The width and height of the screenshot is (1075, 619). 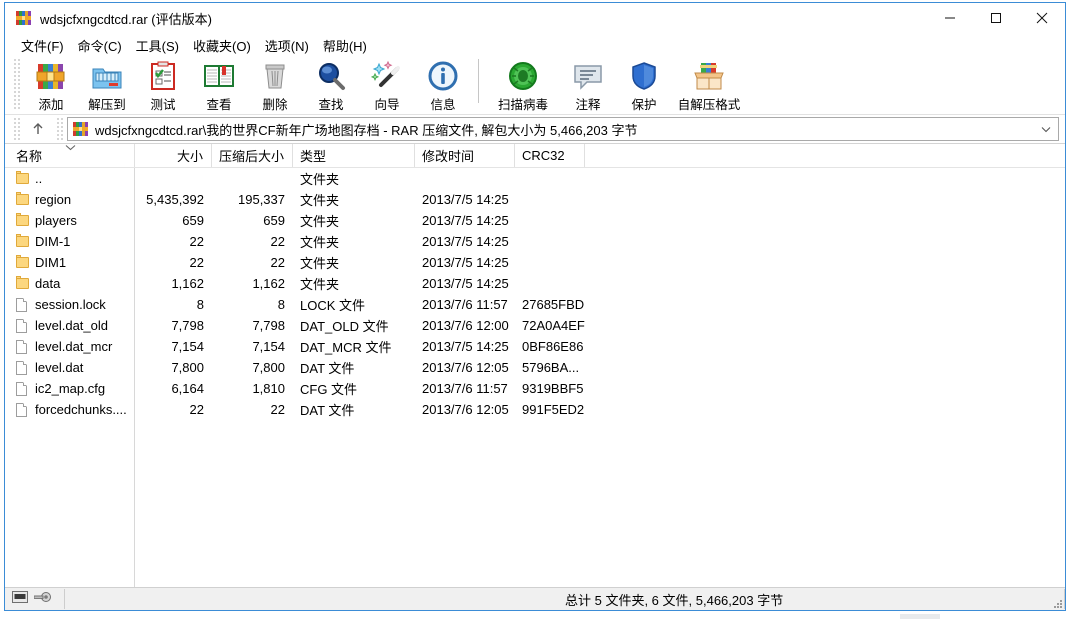 What do you see at coordinates (535, 241) in the screenshot?
I see `table-row: DIM-1 22 22 文件夹 2013/7/5 14:25` at bounding box center [535, 241].